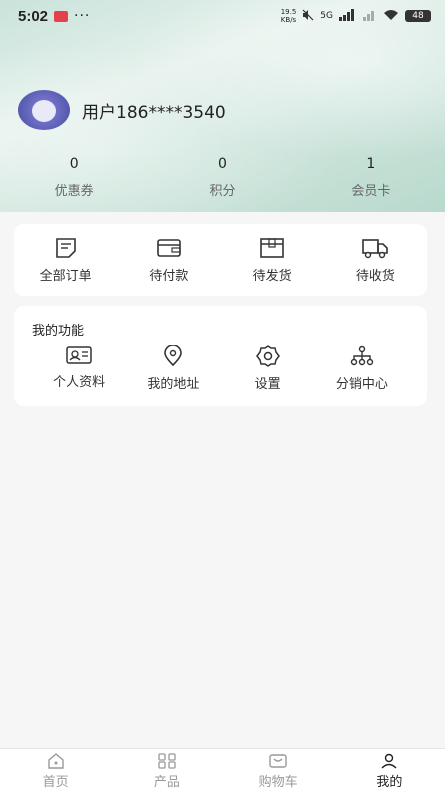 Image resolution: width=445 pixels, height=793 pixels. I want to click on location-pin-icon, so click(173, 356).